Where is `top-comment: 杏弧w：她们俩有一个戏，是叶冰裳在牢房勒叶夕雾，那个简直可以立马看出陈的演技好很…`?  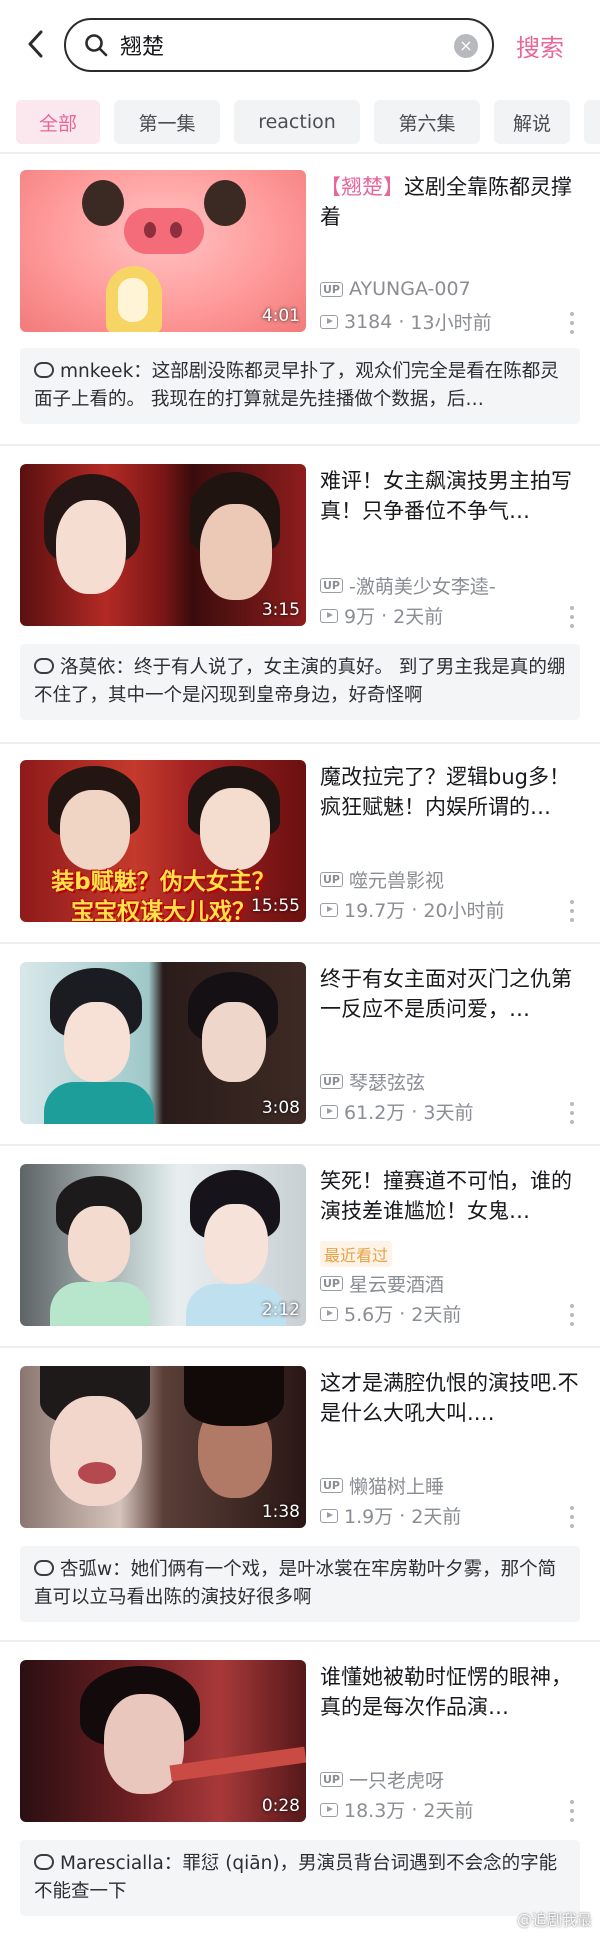 top-comment: 杏弧w：她们俩有一个戏，是叶冰裳在牢房勒叶夕雾，那个简直可以立马看出陈的演技好很… is located at coordinates (300, 1584).